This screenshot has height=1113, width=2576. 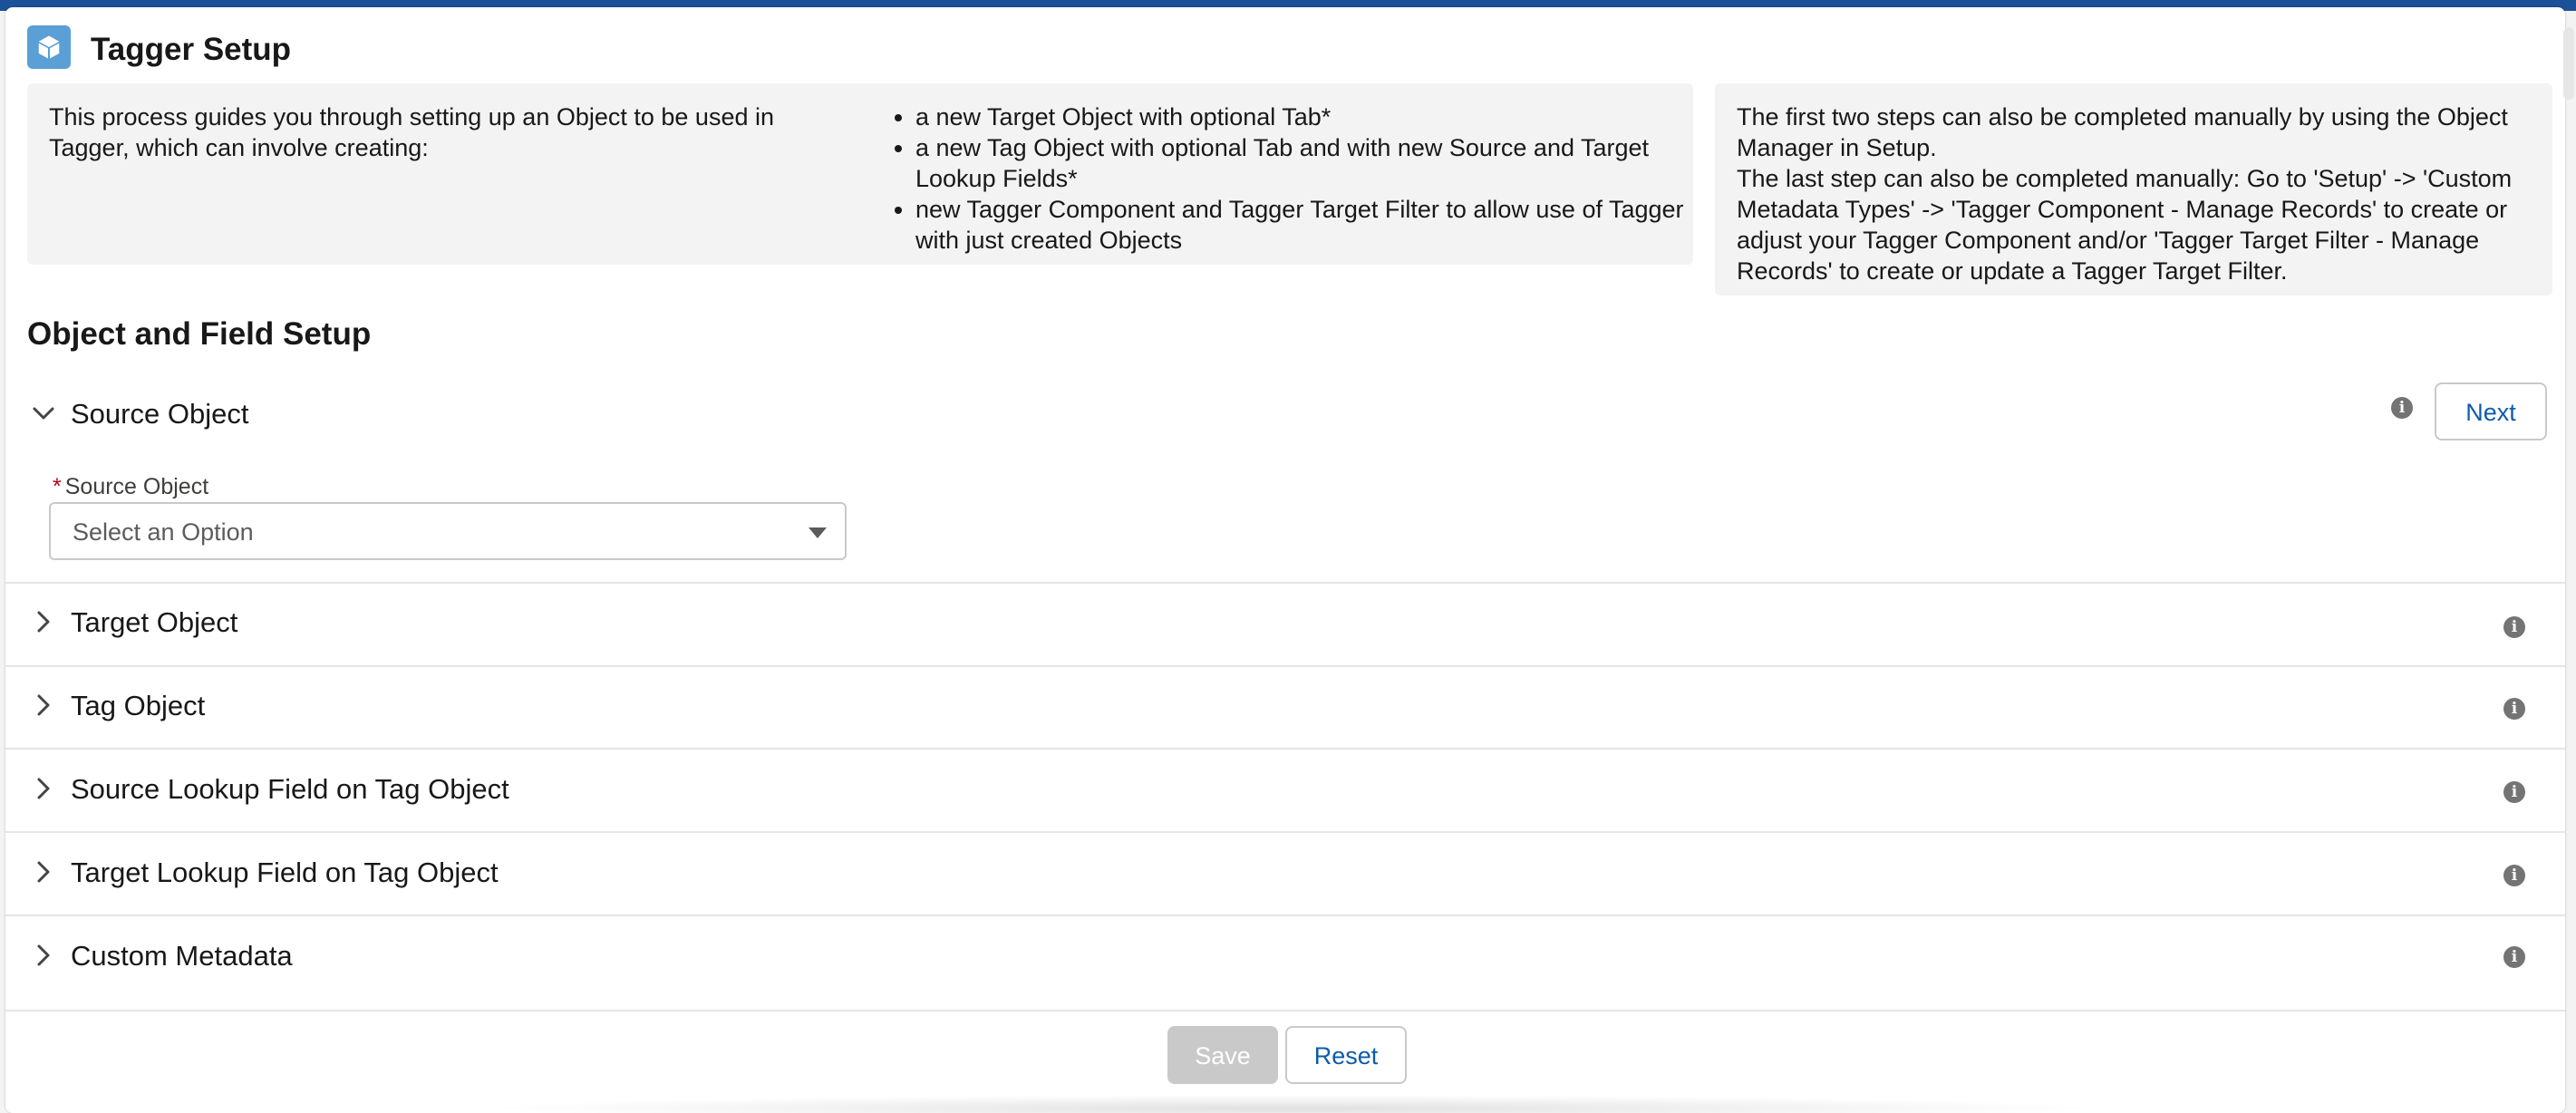 What do you see at coordinates (182, 956) in the screenshot?
I see `accordion-title-custom-metadata: Custom Metadata` at bounding box center [182, 956].